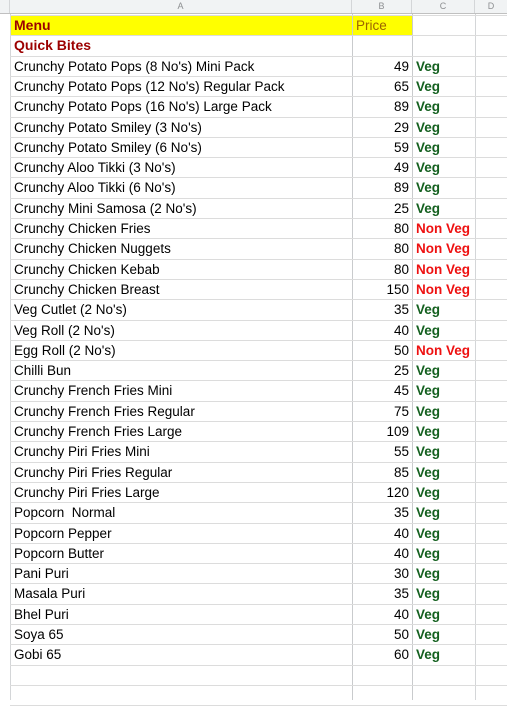  I want to click on cell-menu-title: Menu, so click(181, 25).